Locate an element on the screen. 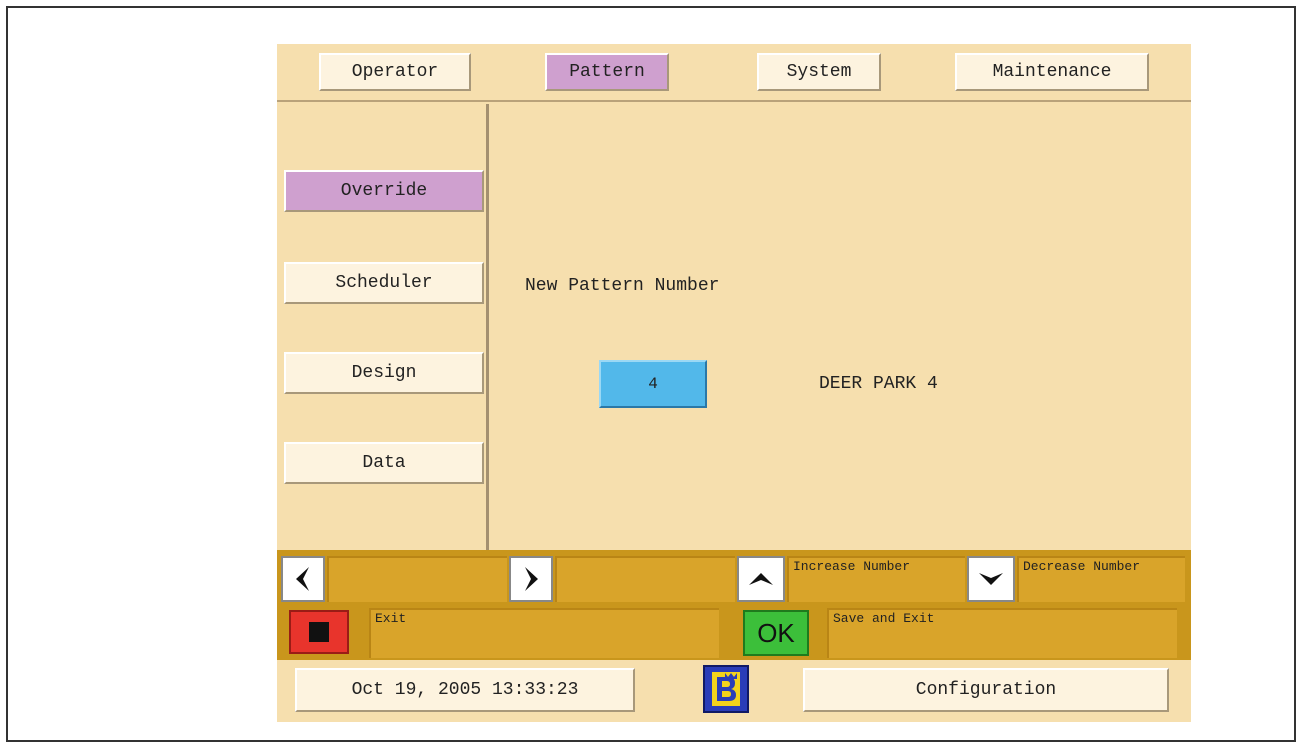 This screenshot has height=746, width=1304. right-arrow-button is located at coordinates (531, 579).